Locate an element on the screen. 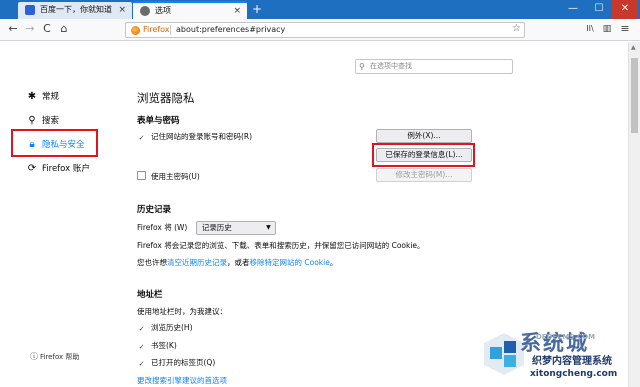  clear-recent-history-link: 清空近期历史记录 is located at coordinates (197, 262).